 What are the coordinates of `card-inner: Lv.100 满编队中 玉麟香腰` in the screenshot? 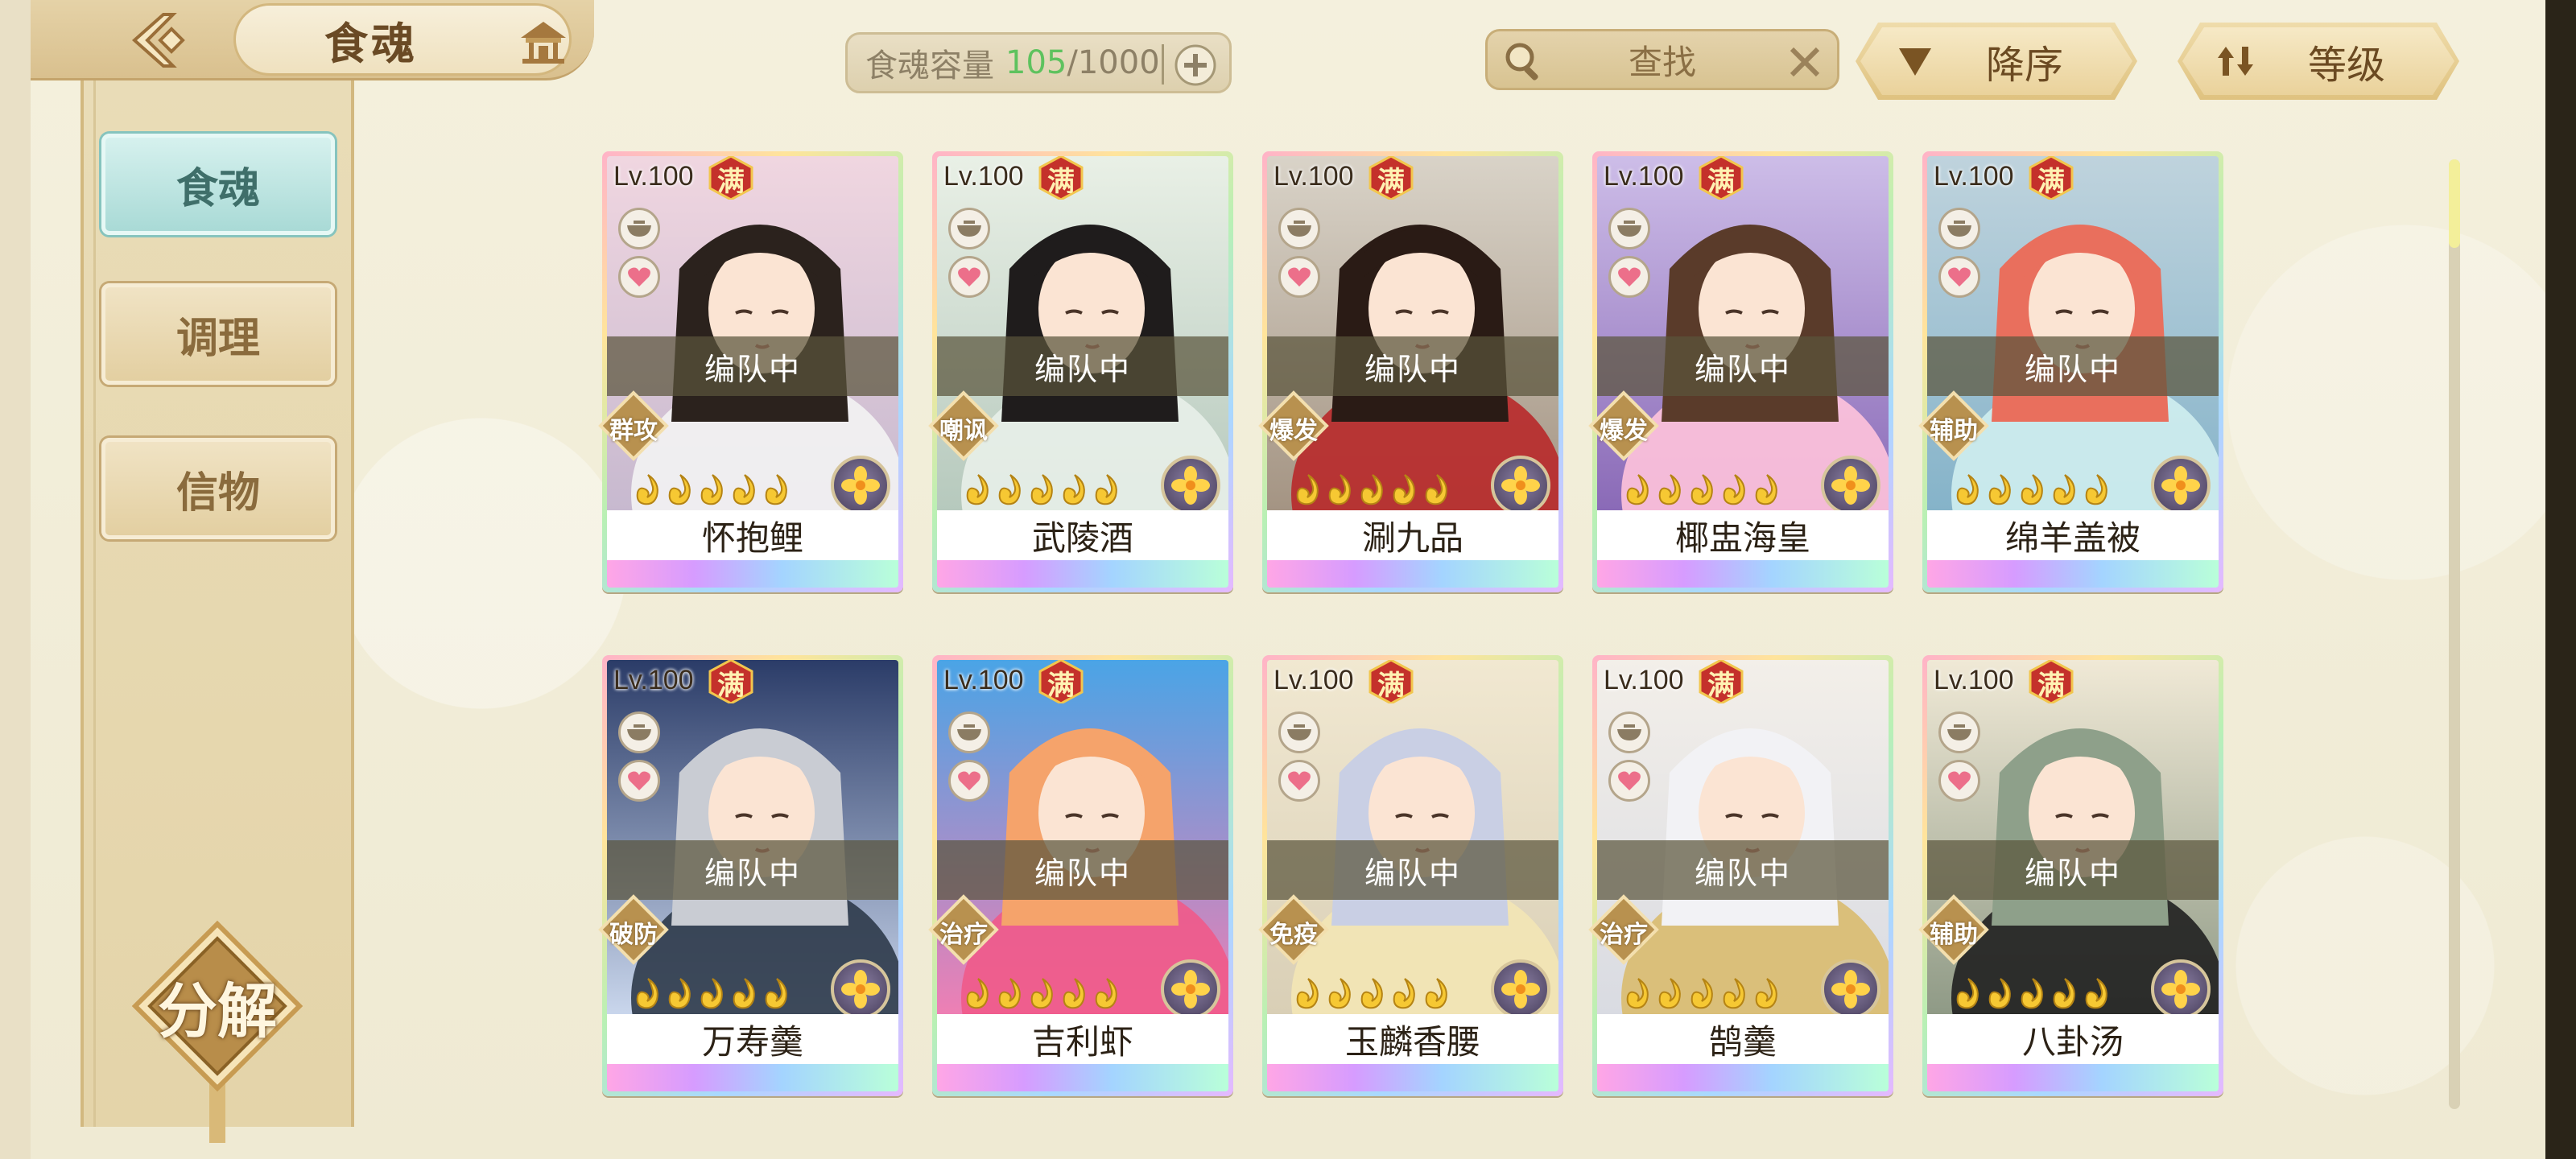 It's located at (1412, 876).